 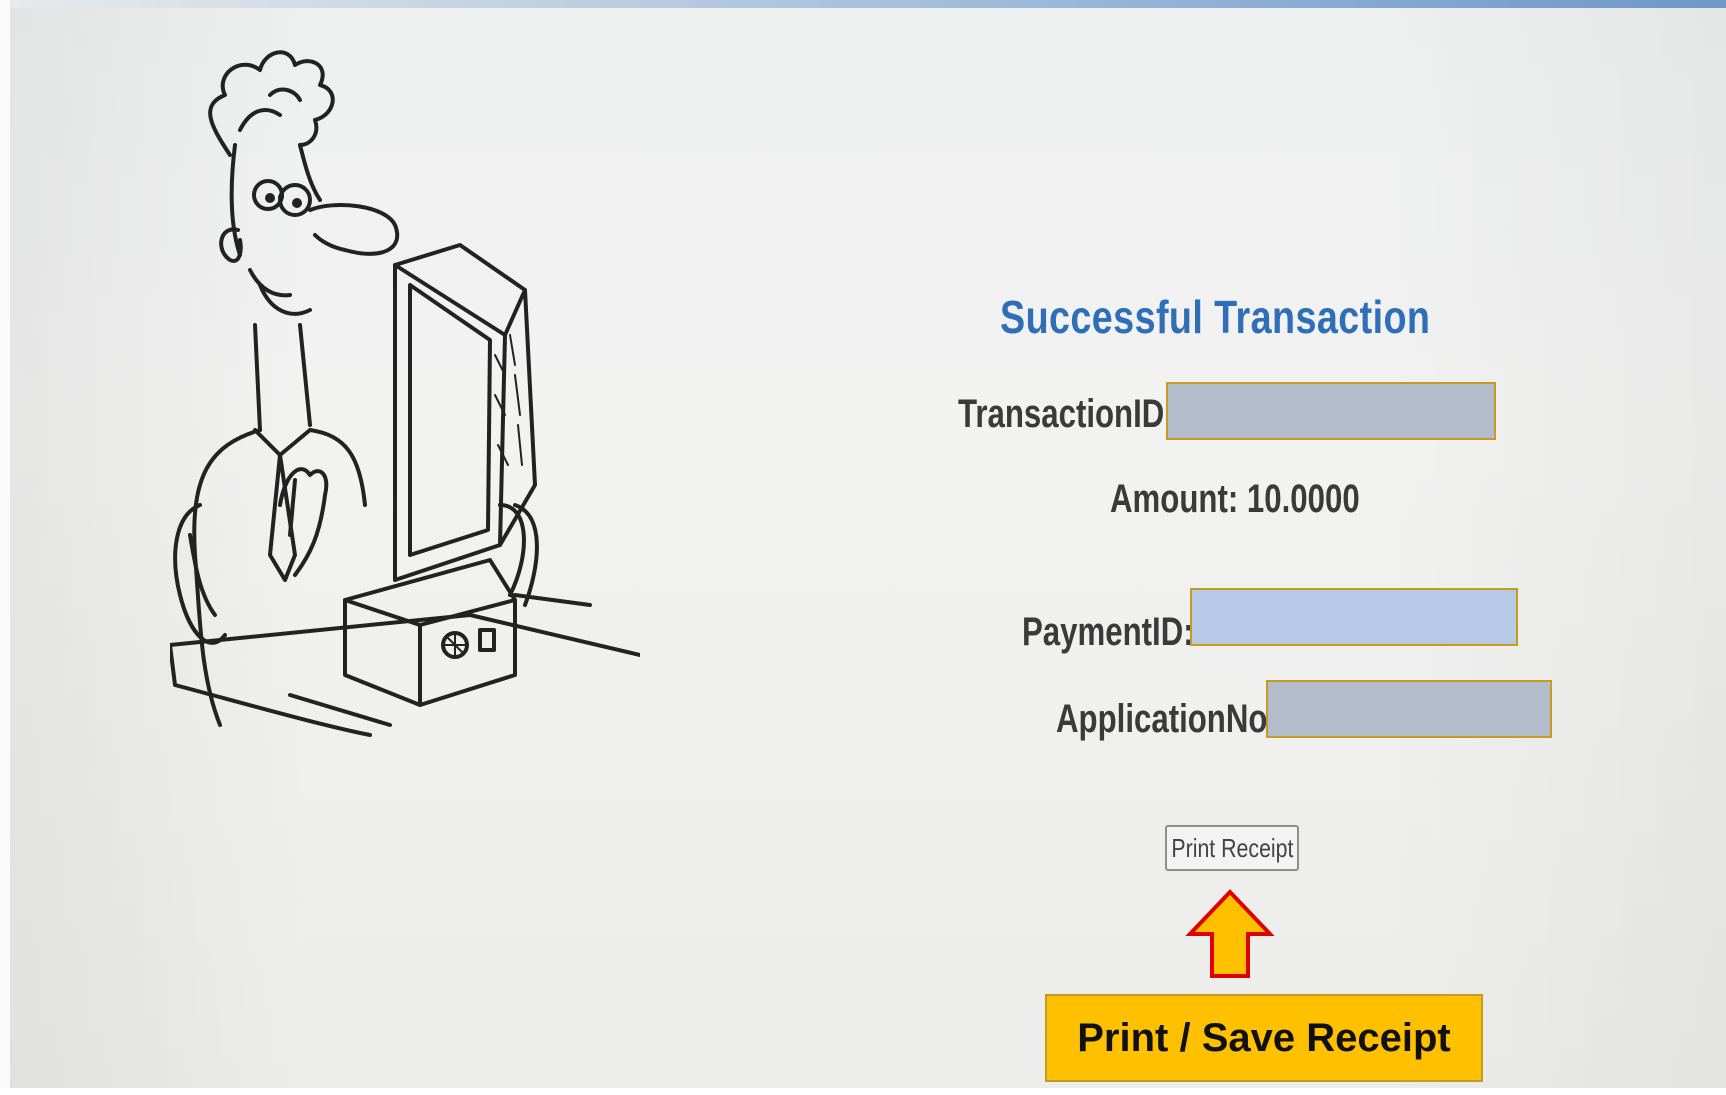 I want to click on window-top-border, so click(x=863, y=4).